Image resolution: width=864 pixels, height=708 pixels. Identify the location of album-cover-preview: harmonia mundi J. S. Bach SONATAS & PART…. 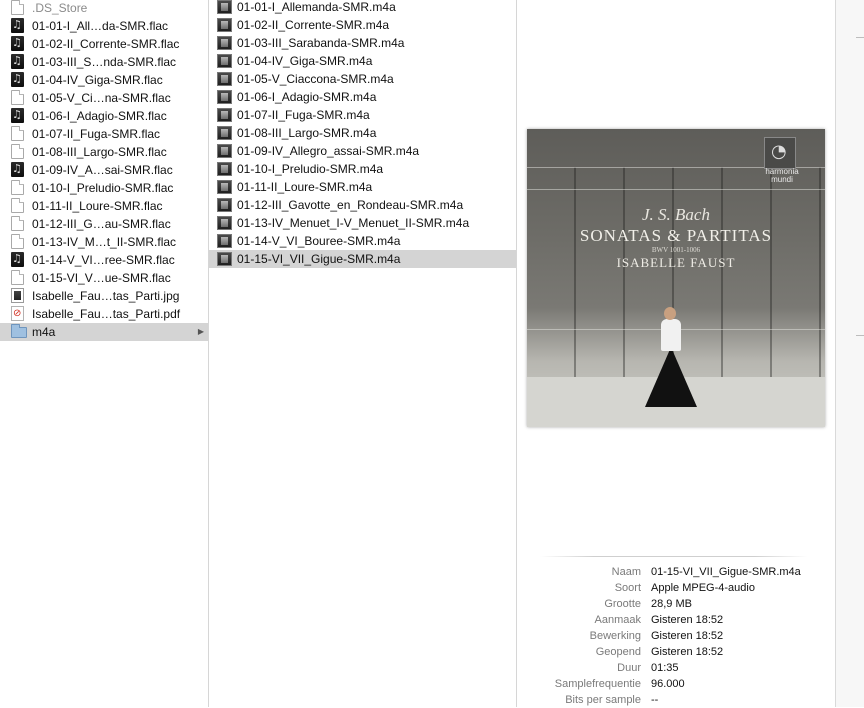
(676, 278).